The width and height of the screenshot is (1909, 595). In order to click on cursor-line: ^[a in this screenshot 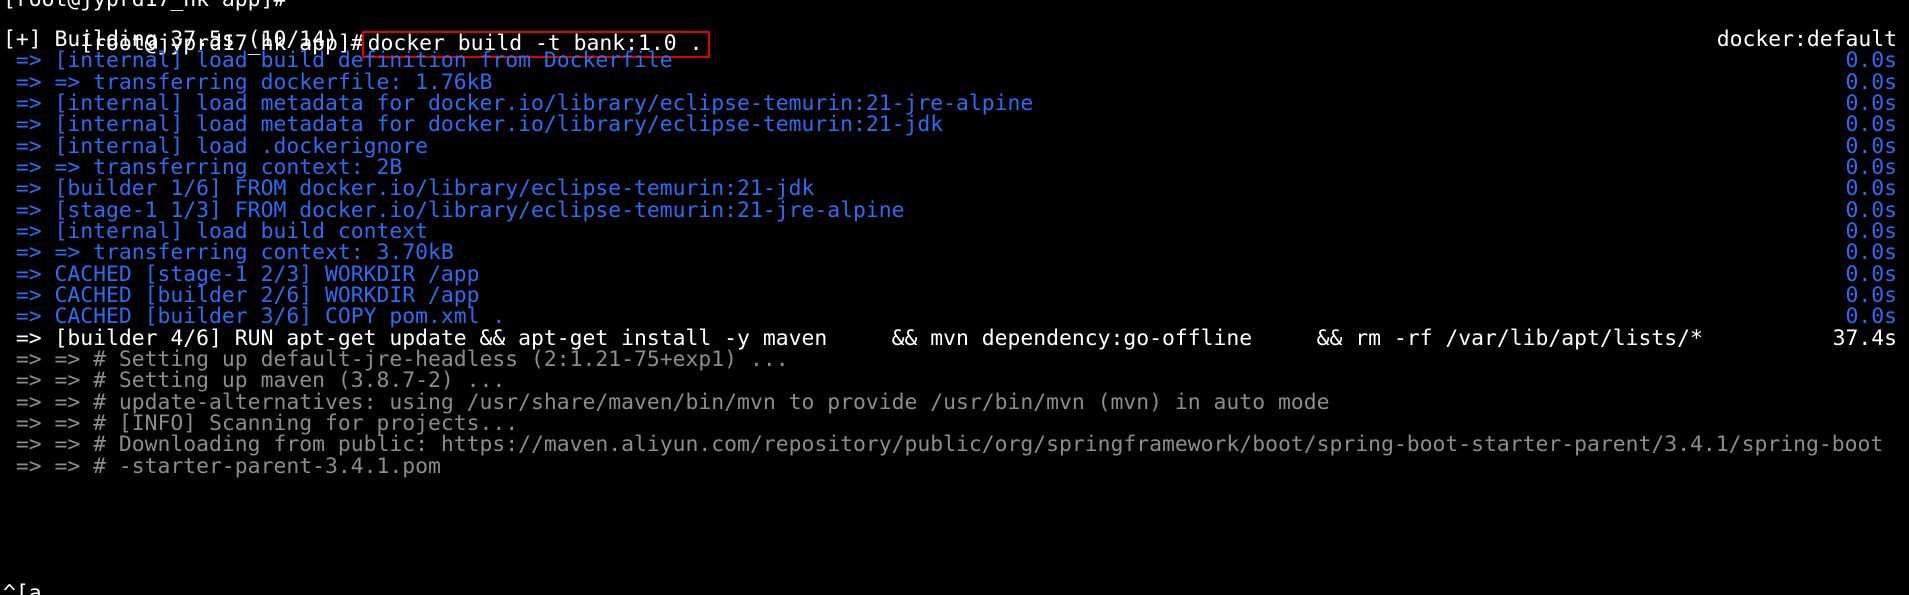, I will do `click(950, 588)`.